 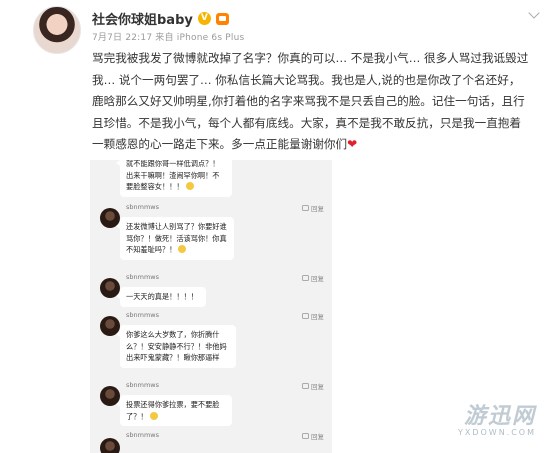 I want to click on member-level-icon, so click(x=222, y=18).